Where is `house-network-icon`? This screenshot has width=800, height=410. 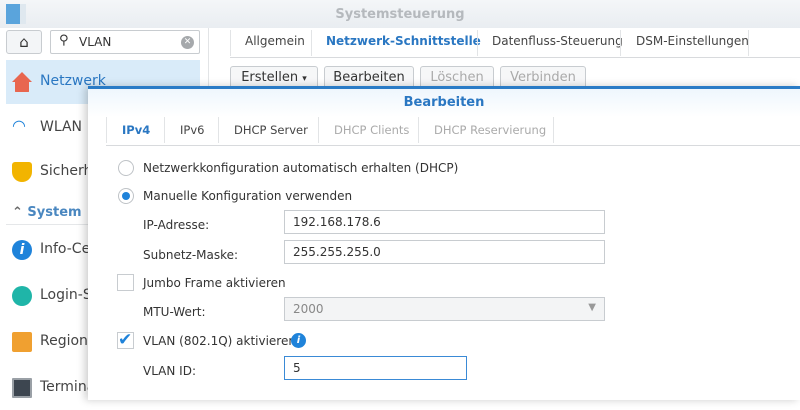 house-network-icon is located at coordinates (22, 82).